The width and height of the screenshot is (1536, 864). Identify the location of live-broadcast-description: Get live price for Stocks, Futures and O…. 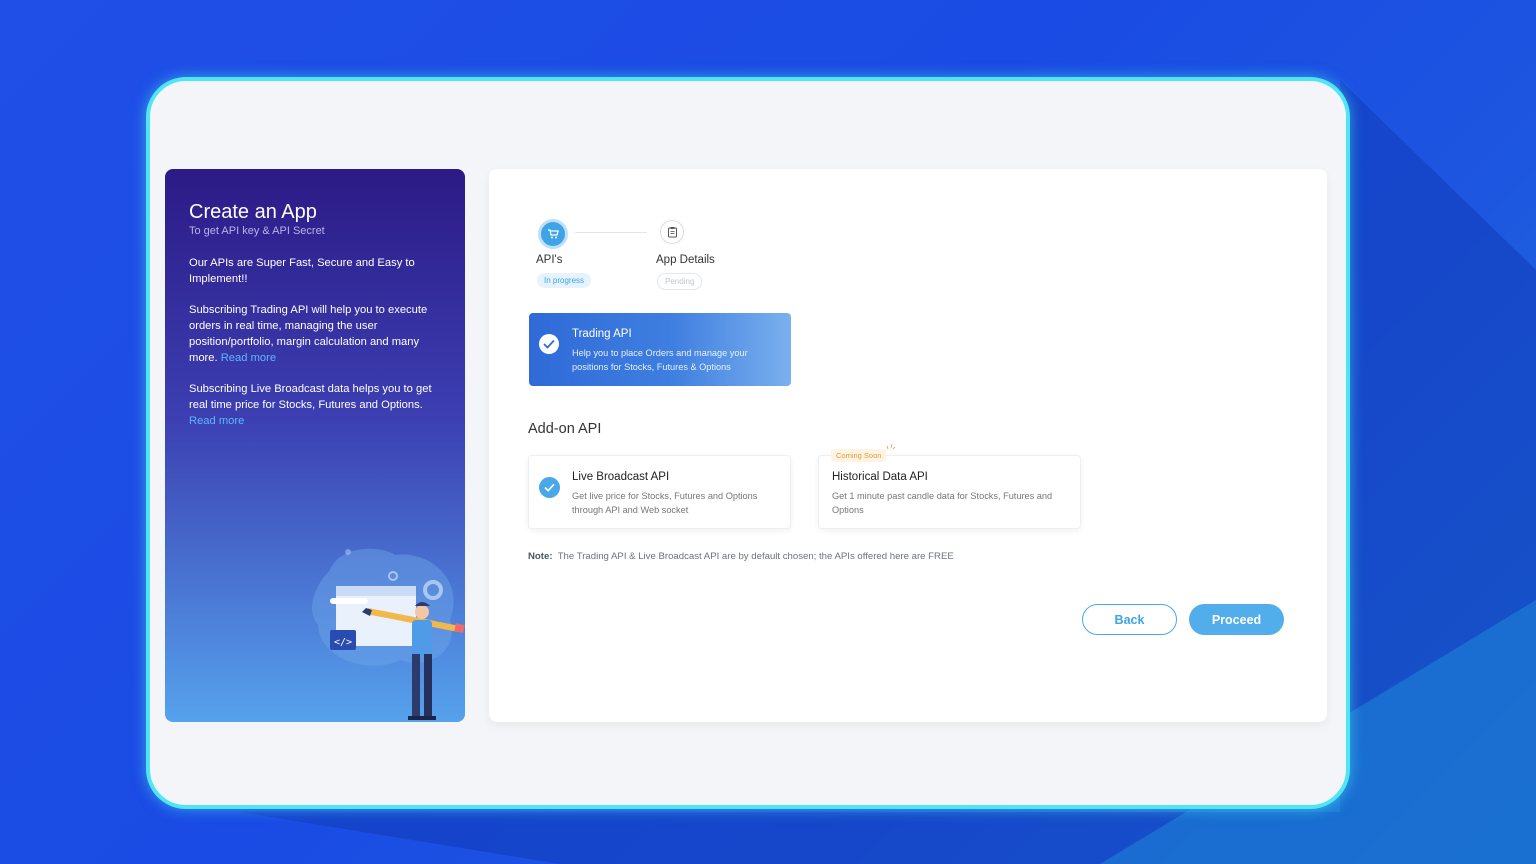
(665, 503).